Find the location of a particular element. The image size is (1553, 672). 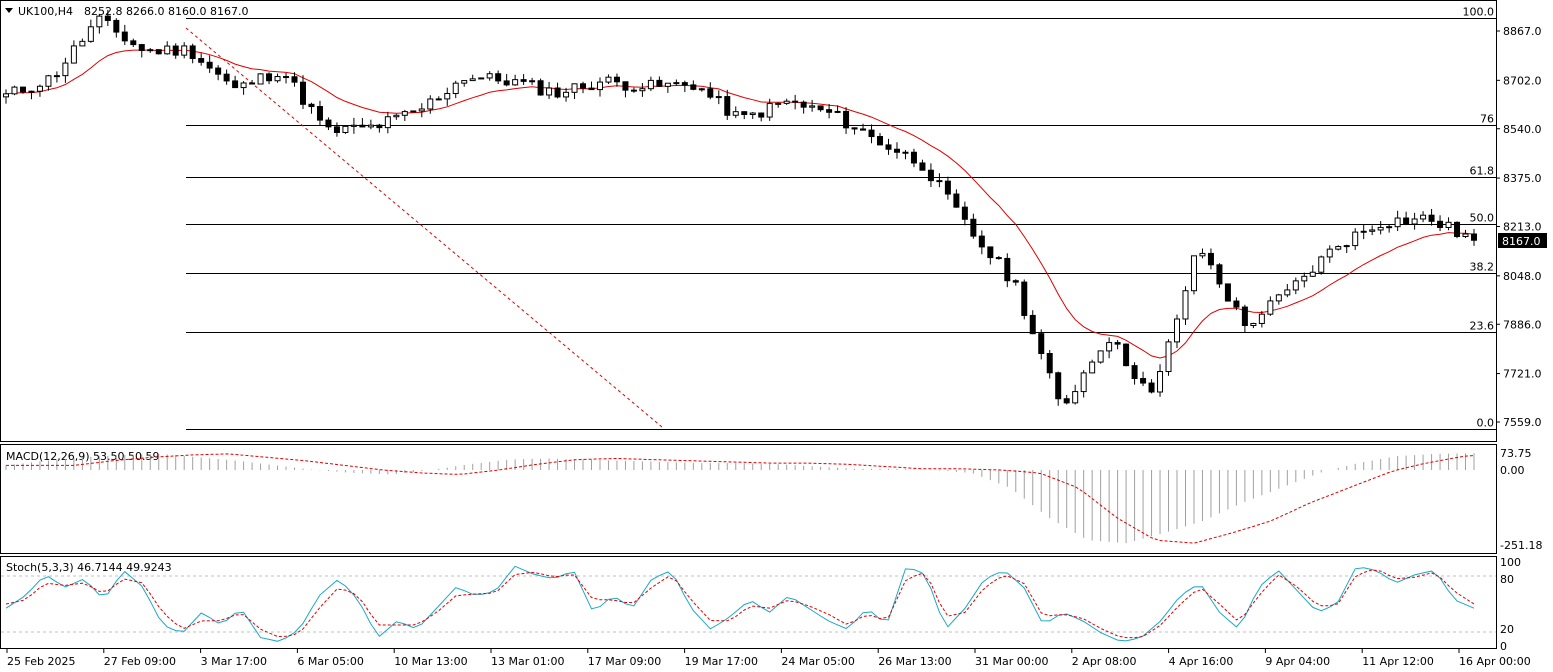

fib-level-label: 100.0 is located at coordinates (1479, 12).